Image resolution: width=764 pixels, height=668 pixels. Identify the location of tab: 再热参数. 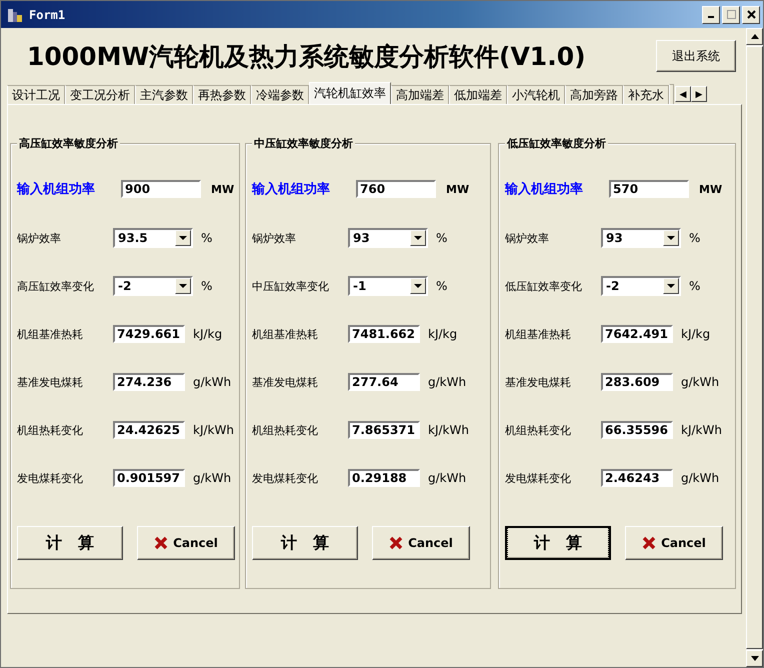
(222, 94).